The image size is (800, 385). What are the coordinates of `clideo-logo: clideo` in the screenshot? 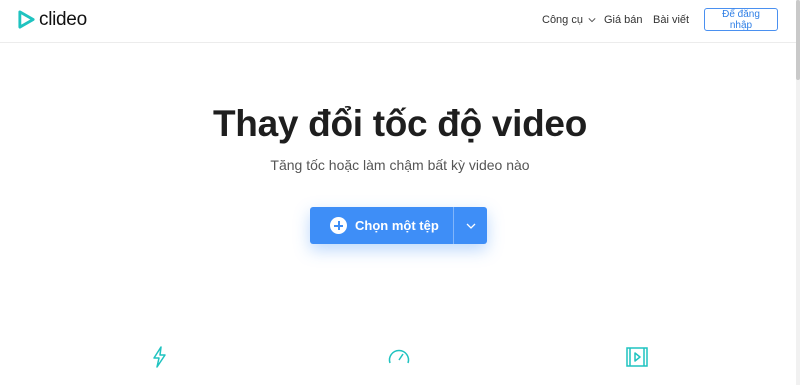 It's located at (52, 19).